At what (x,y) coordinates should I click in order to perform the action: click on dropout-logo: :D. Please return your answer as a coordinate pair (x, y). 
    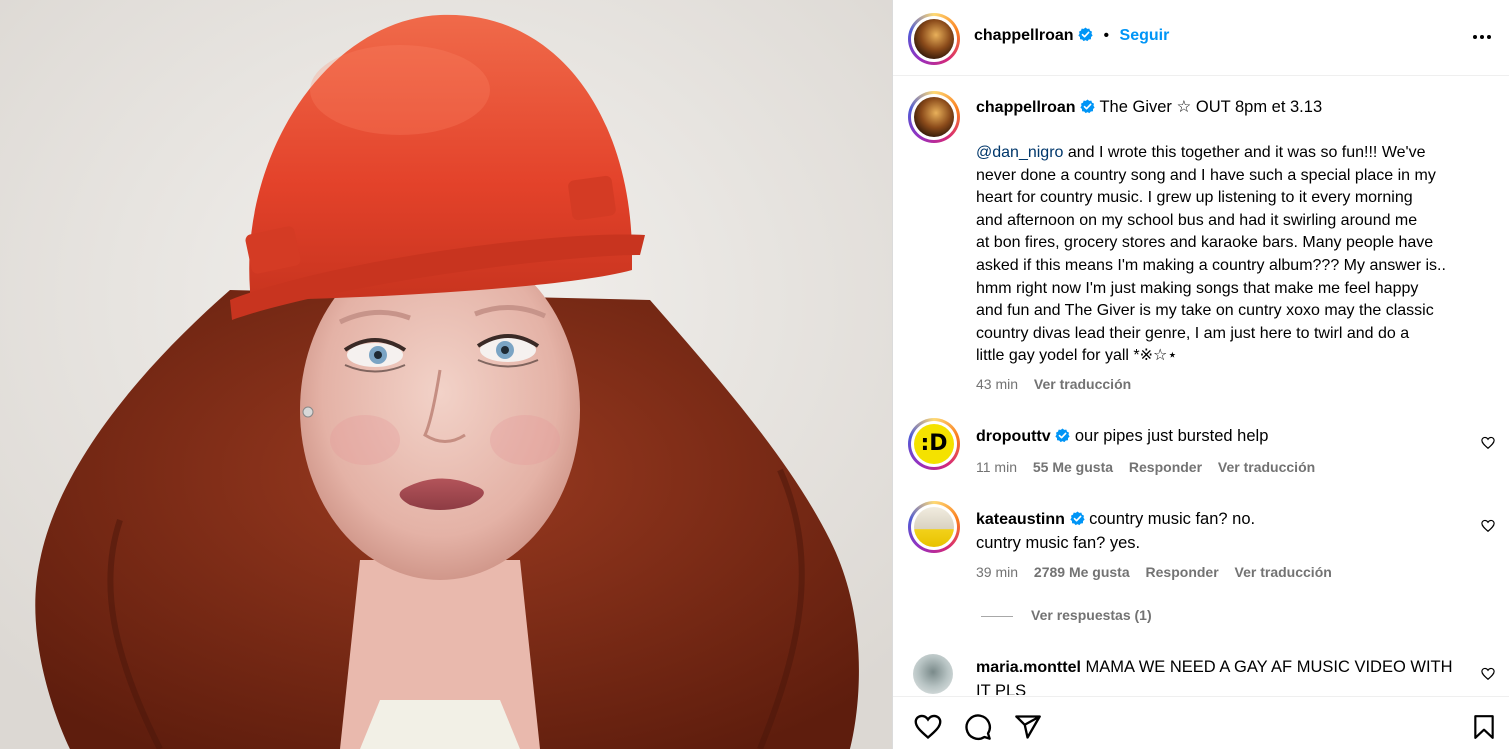
    Looking at the image, I should click on (934, 444).